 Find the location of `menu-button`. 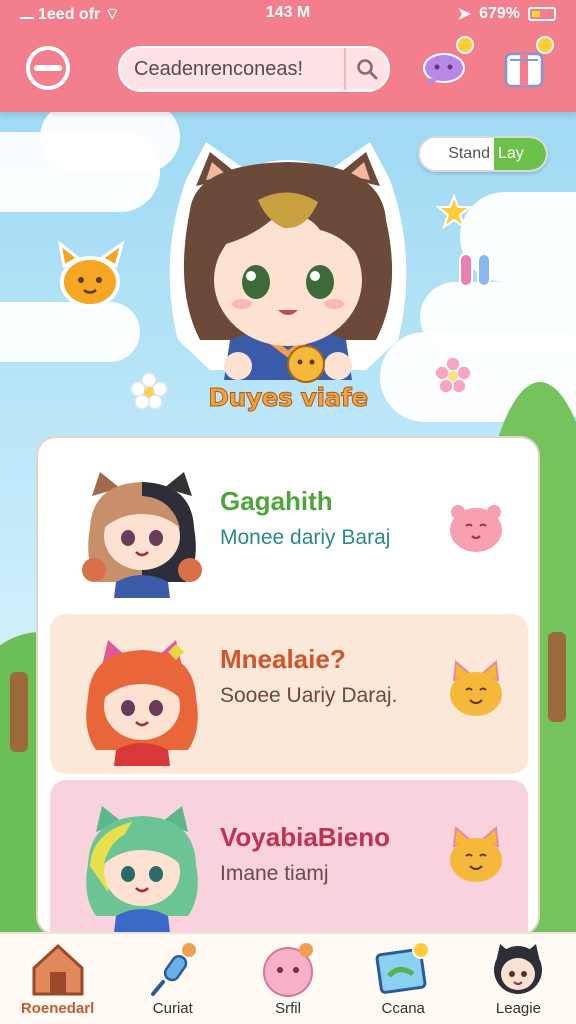

menu-button is located at coordinates (48, 68).